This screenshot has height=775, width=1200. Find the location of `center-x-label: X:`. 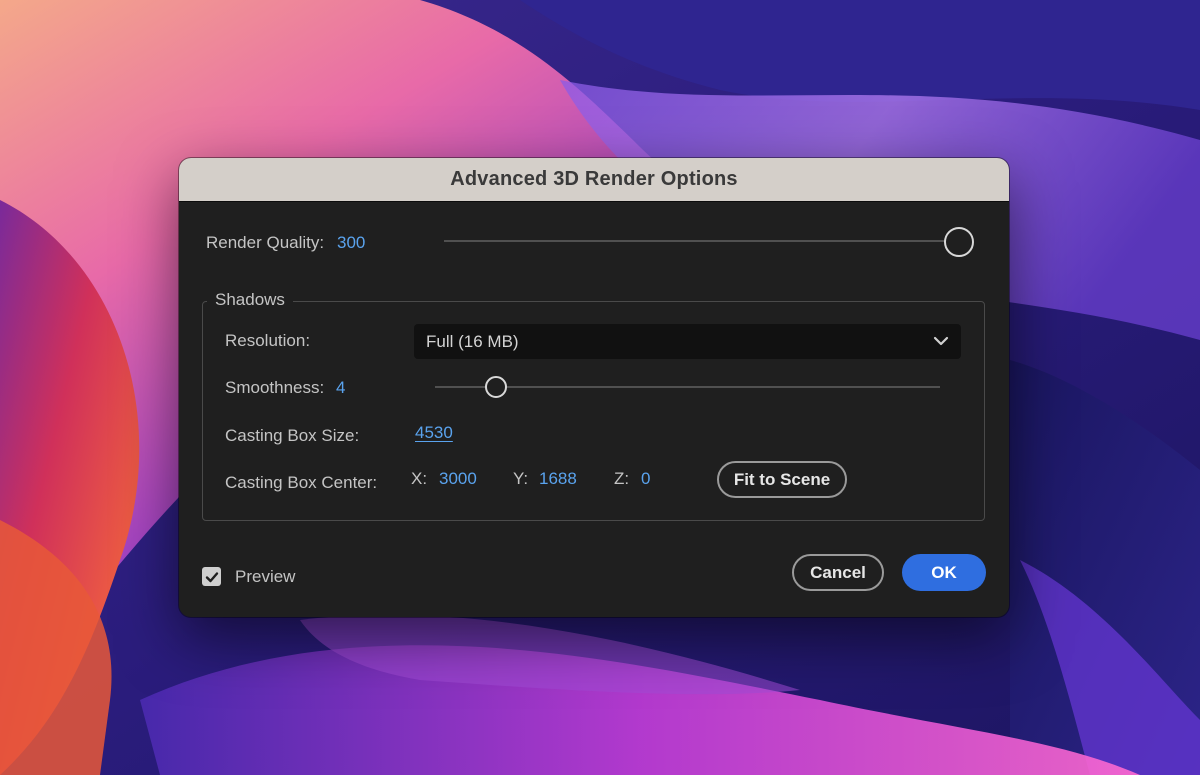

center-x-label: X: is located at coordinates (419, 478).